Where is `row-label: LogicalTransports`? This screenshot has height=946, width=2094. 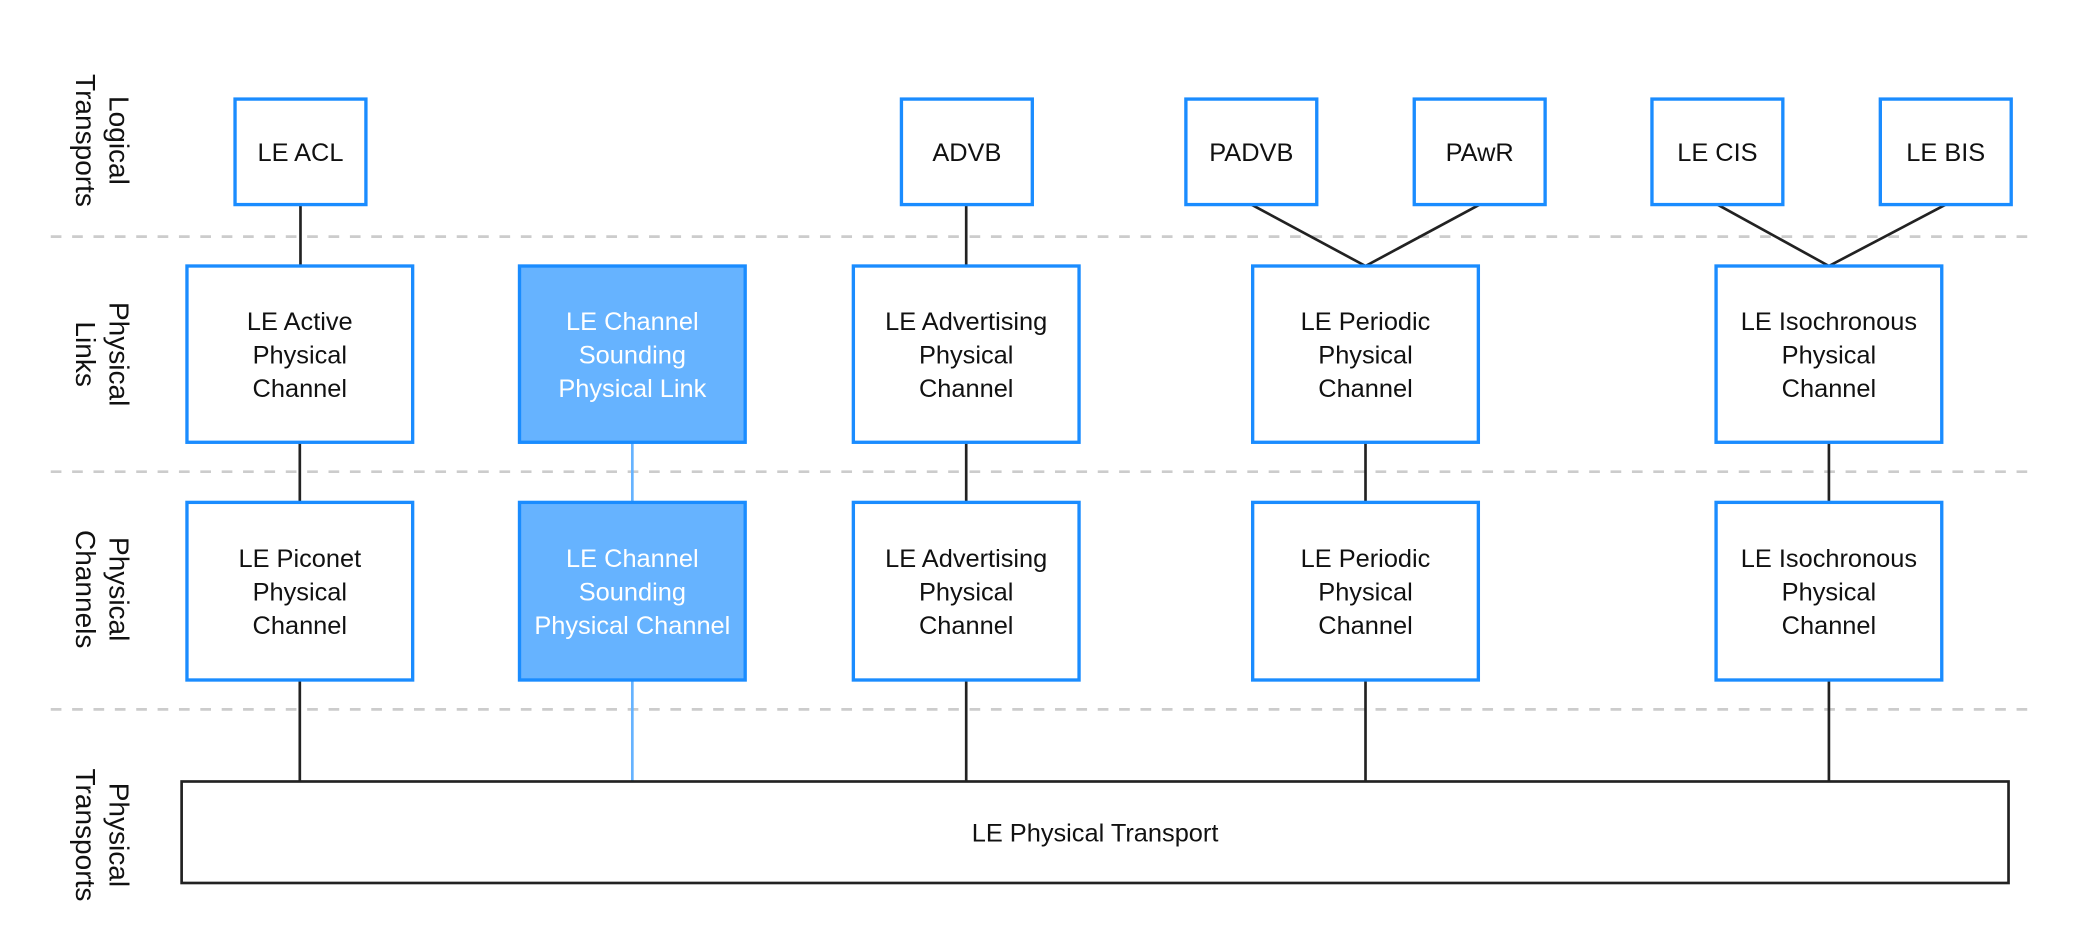
row-label: LogicalTransports is located at coordinates (102, 140).